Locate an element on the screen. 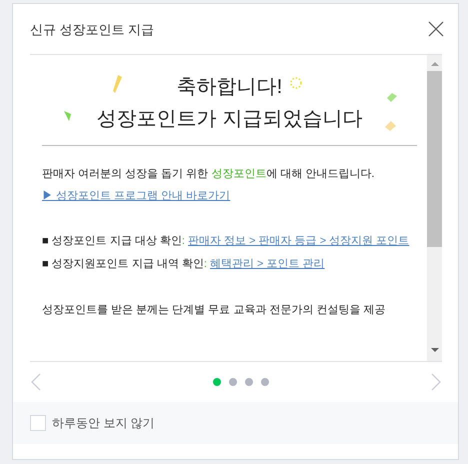 The height and width of the screenshot is (464, 468). check-label: ■ 성장포인트 지급 대상 확인 is located at coordinates (112, 241).